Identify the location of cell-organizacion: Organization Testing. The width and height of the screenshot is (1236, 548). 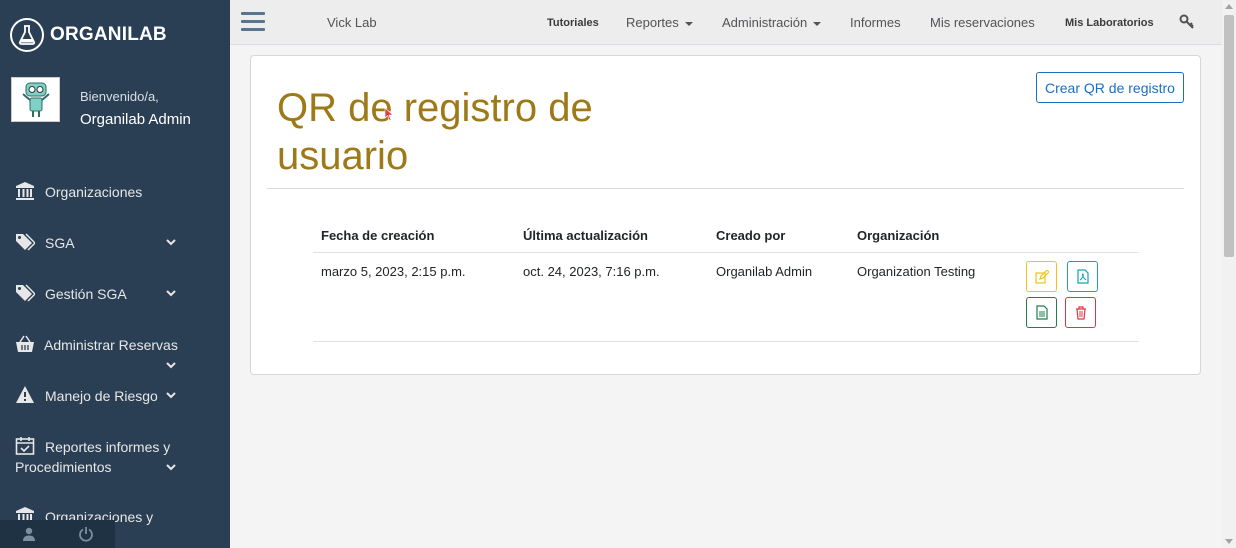
(916, 271).